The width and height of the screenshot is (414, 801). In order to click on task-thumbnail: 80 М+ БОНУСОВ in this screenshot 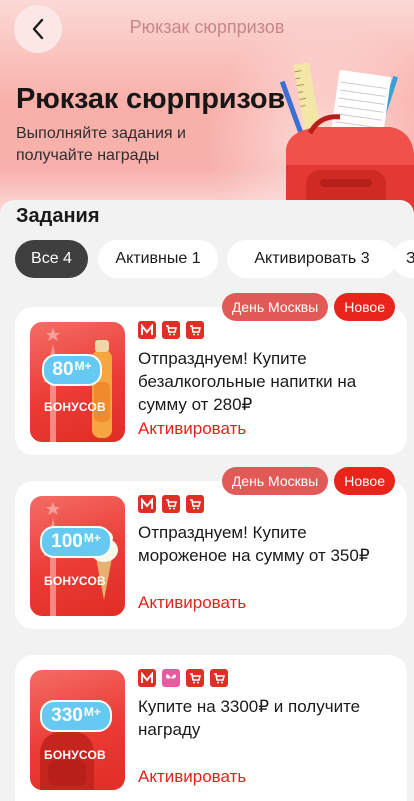, I will do `click(77, 382)`.